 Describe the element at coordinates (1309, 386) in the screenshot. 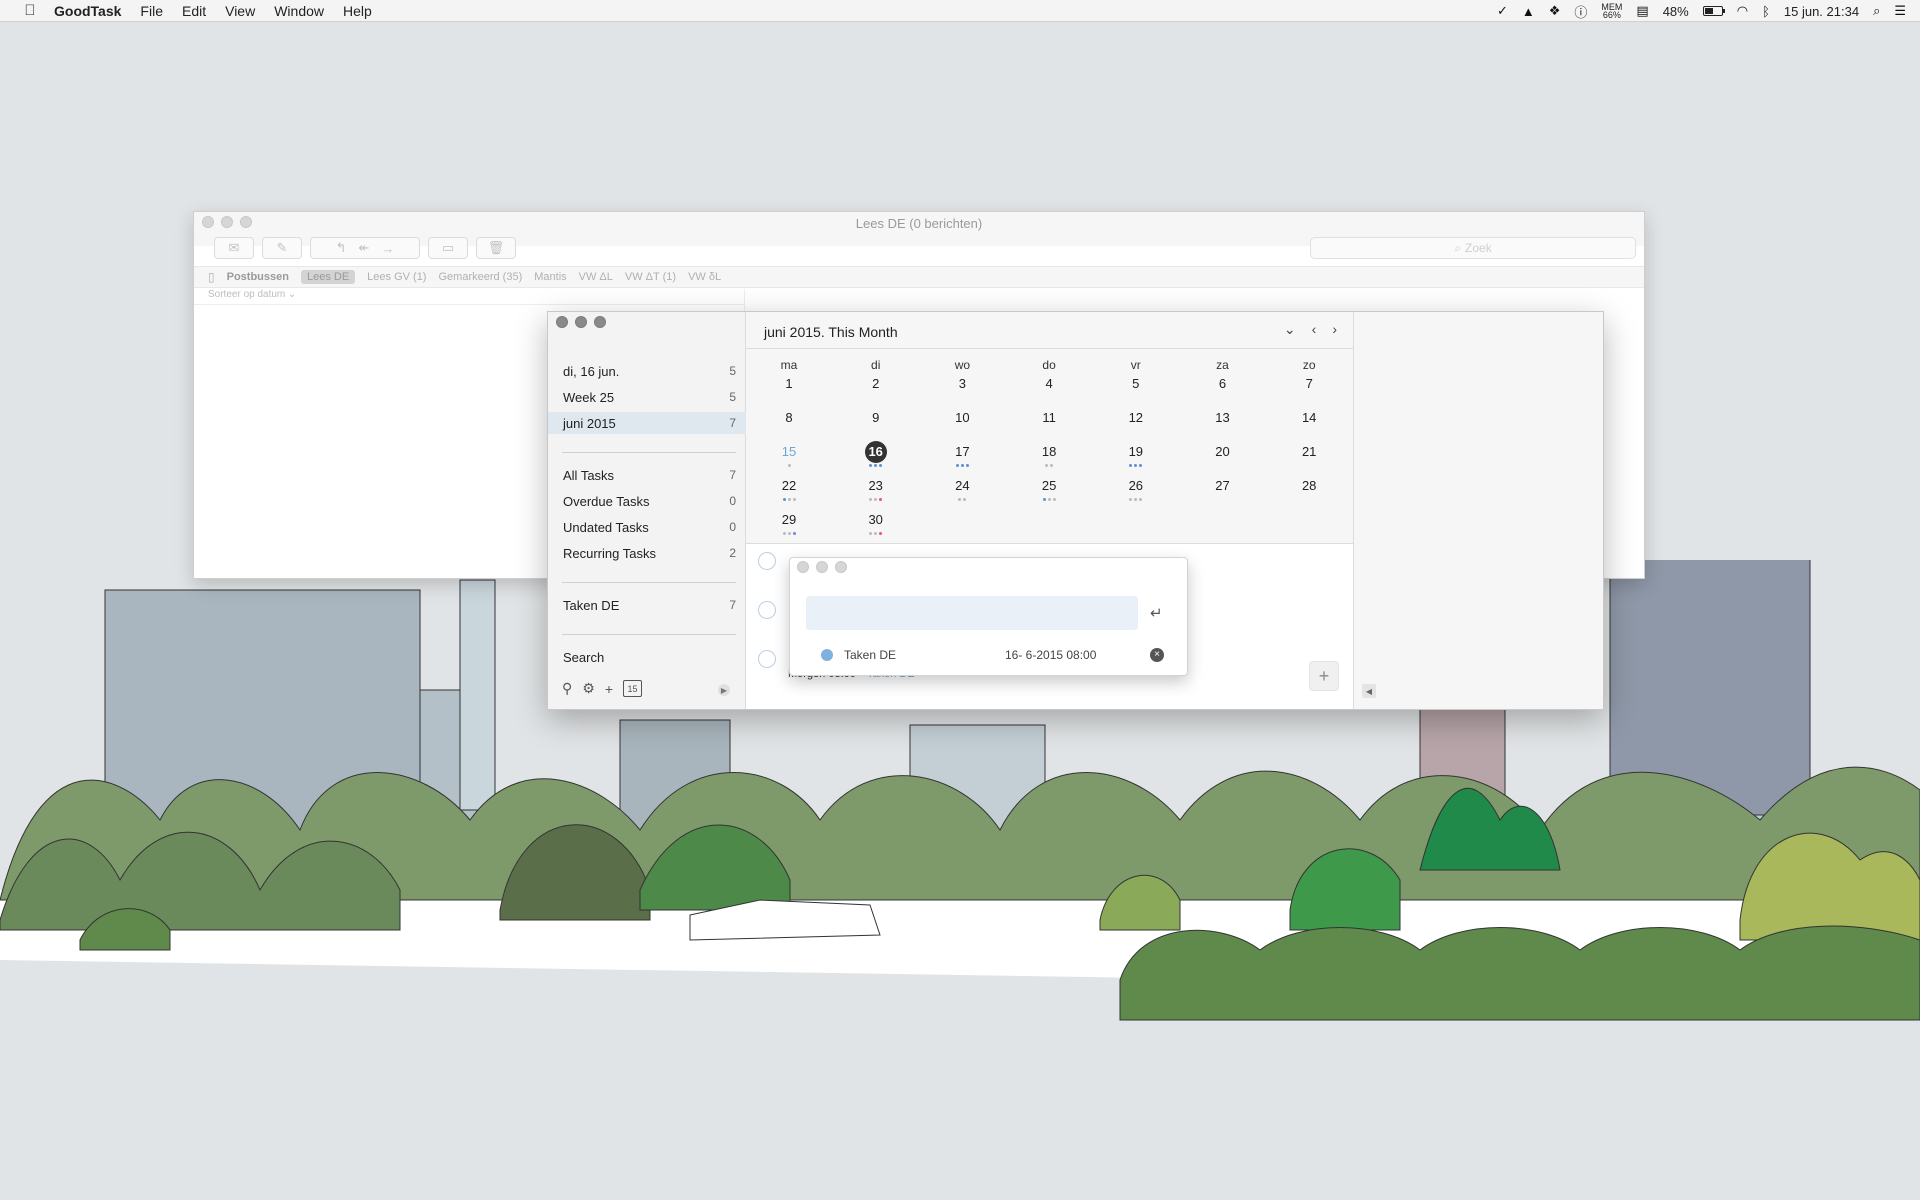

I see `calendar-day: 7` at that location.